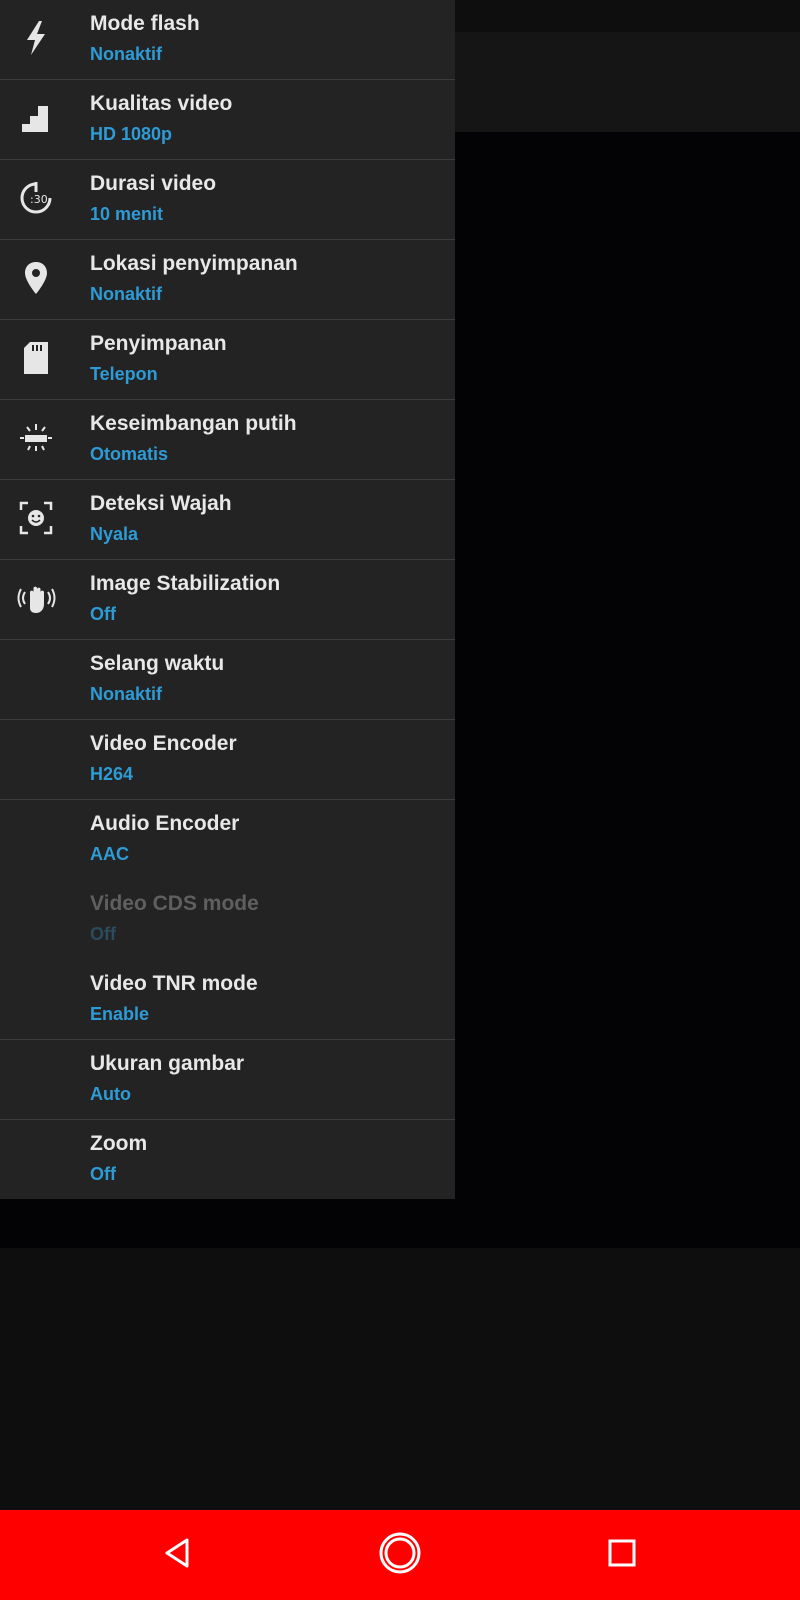 Image resolution: width=800 pixels, height=1600 pixels. I want to click on setting-value: Telepon, so click(124, 374).